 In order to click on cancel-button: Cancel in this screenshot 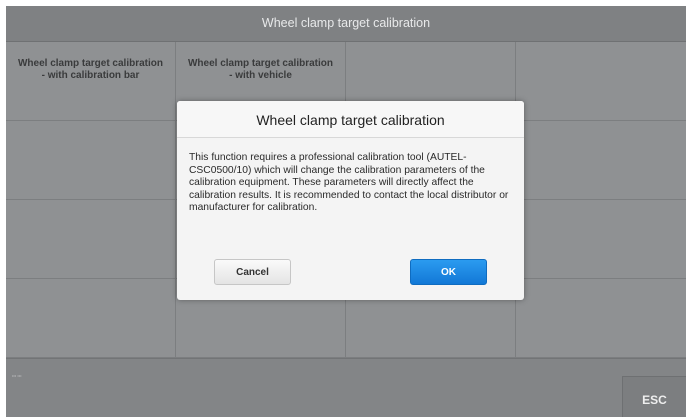, I will do `click(252, 272)`.